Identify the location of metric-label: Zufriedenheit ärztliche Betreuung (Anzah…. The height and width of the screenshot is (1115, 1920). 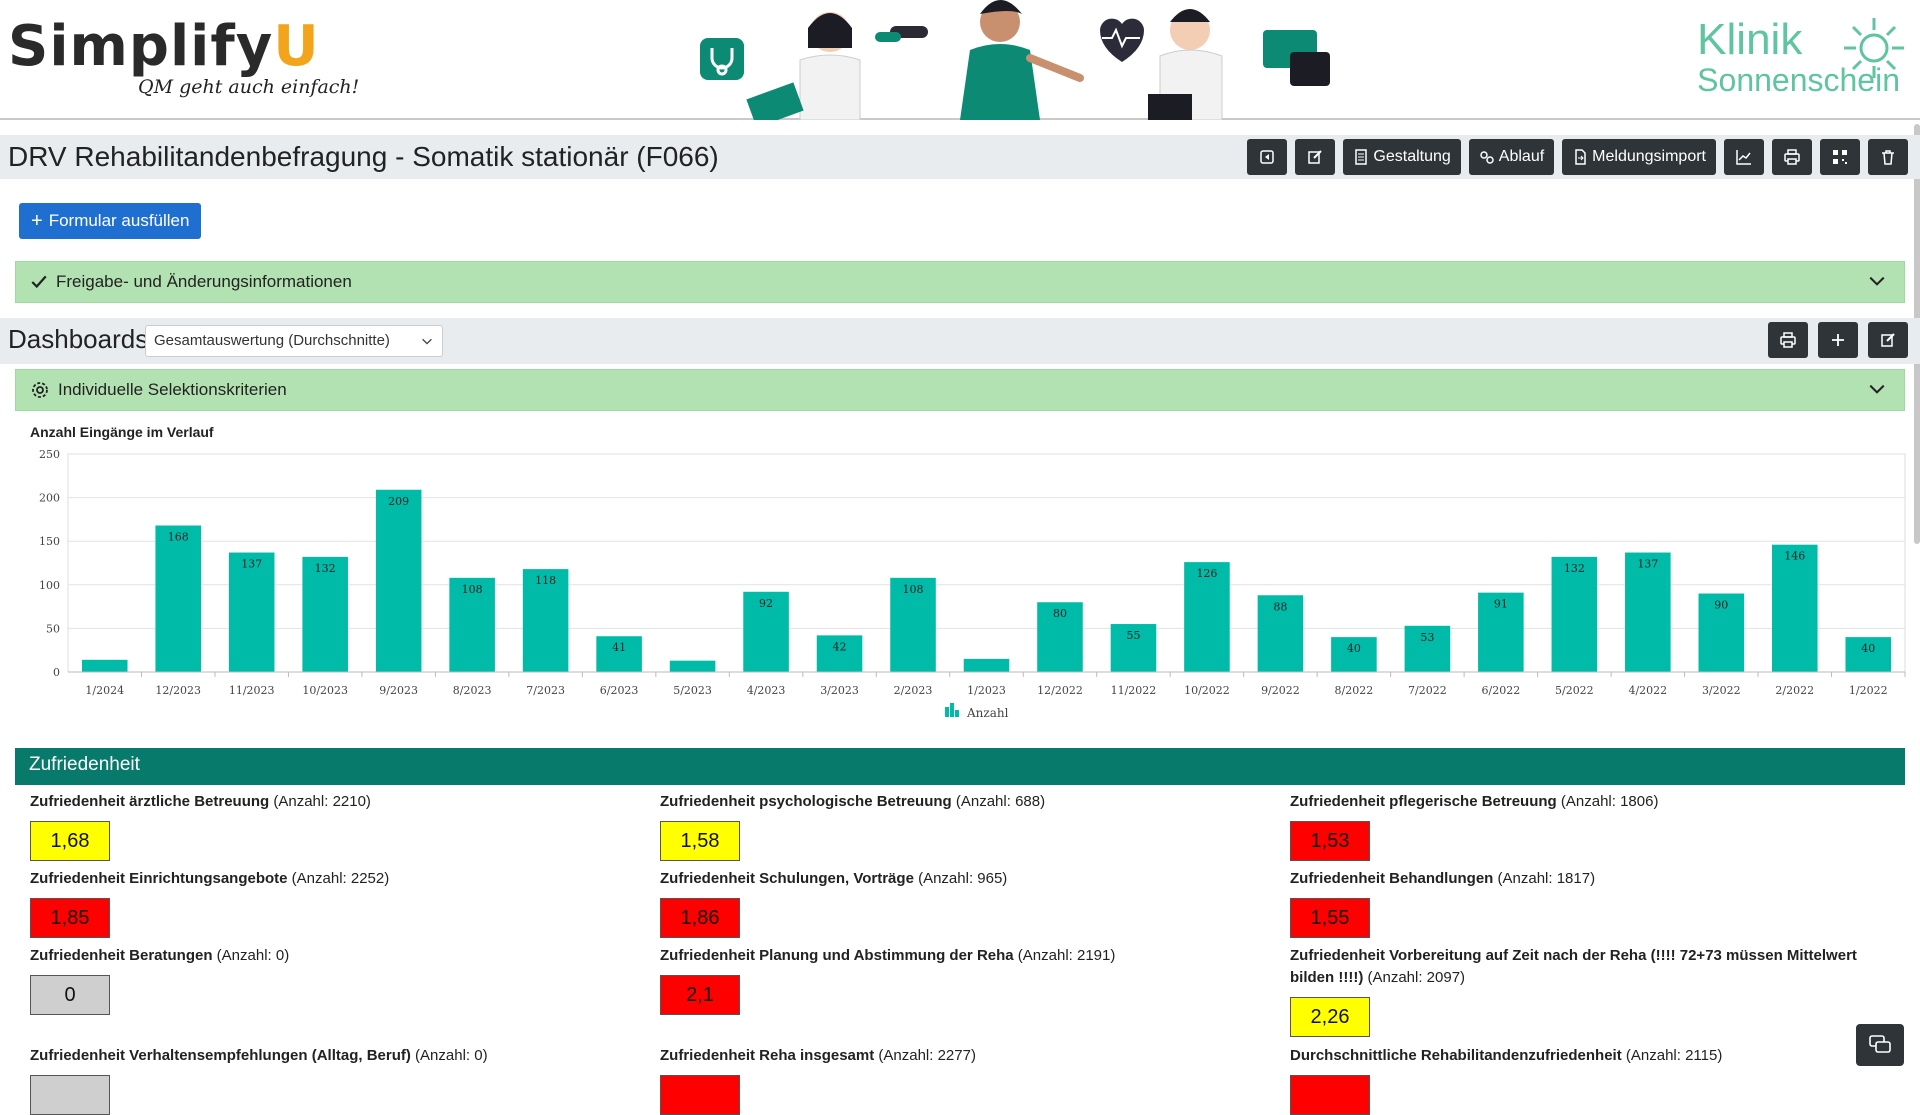
(330, 802).